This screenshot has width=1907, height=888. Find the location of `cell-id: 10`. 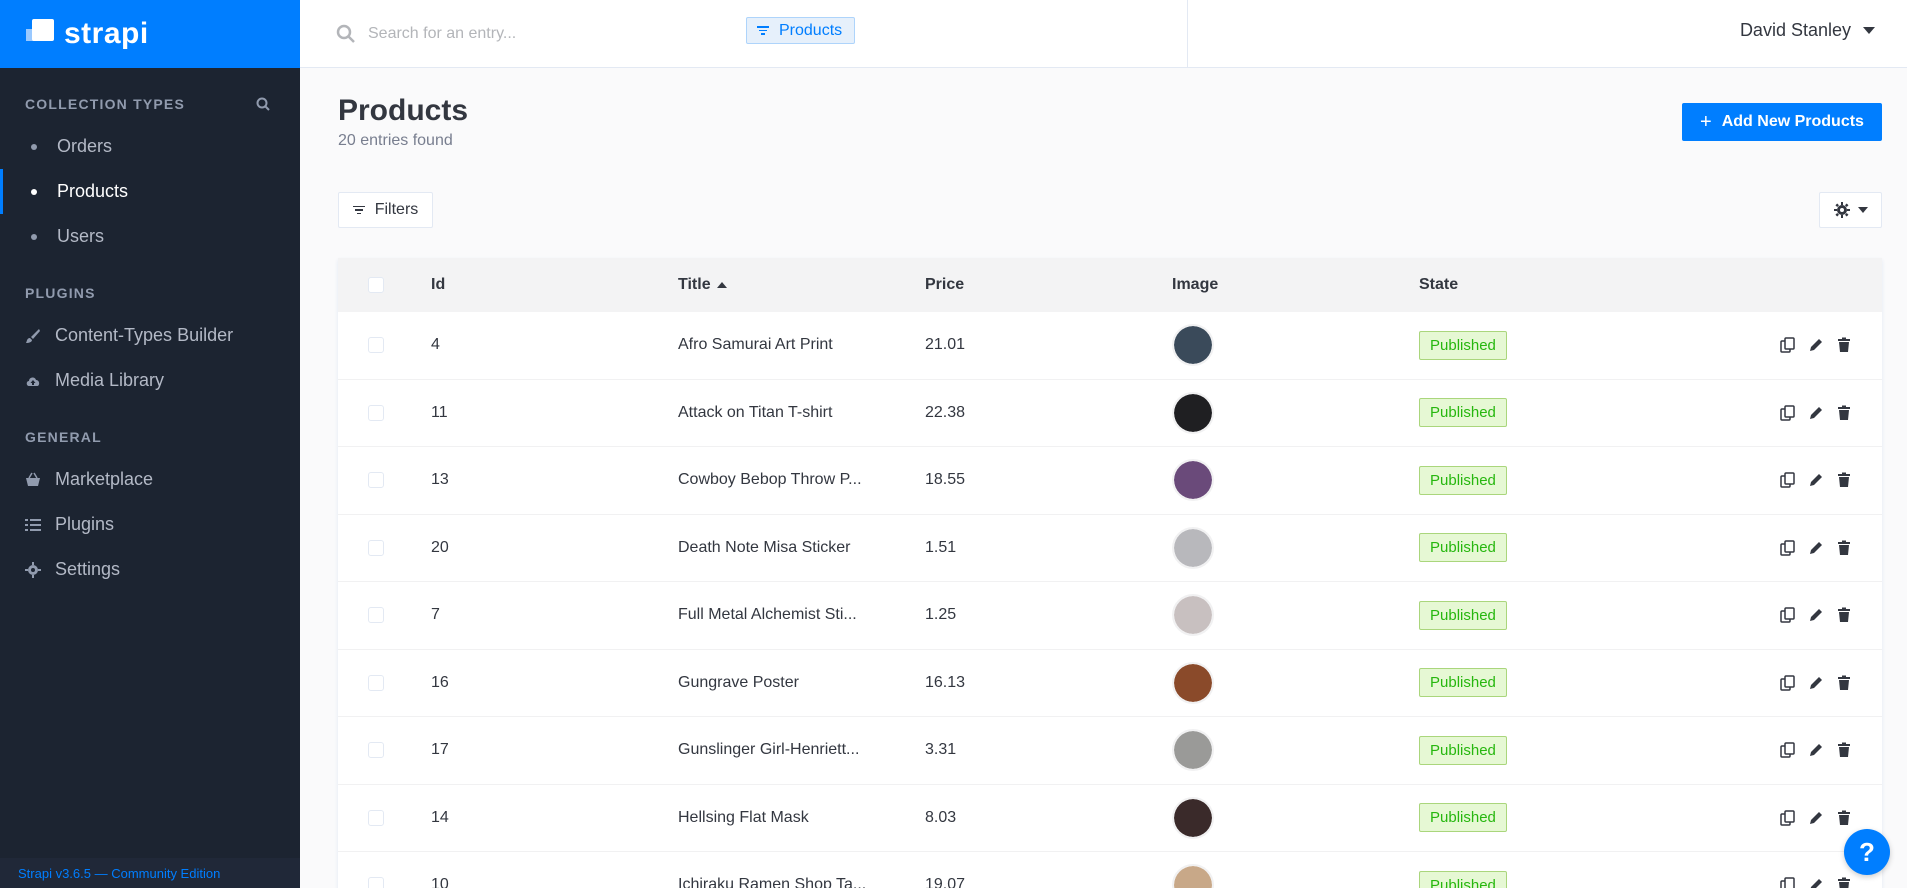

cell-id: 10 is located at coordinates (440, 882).